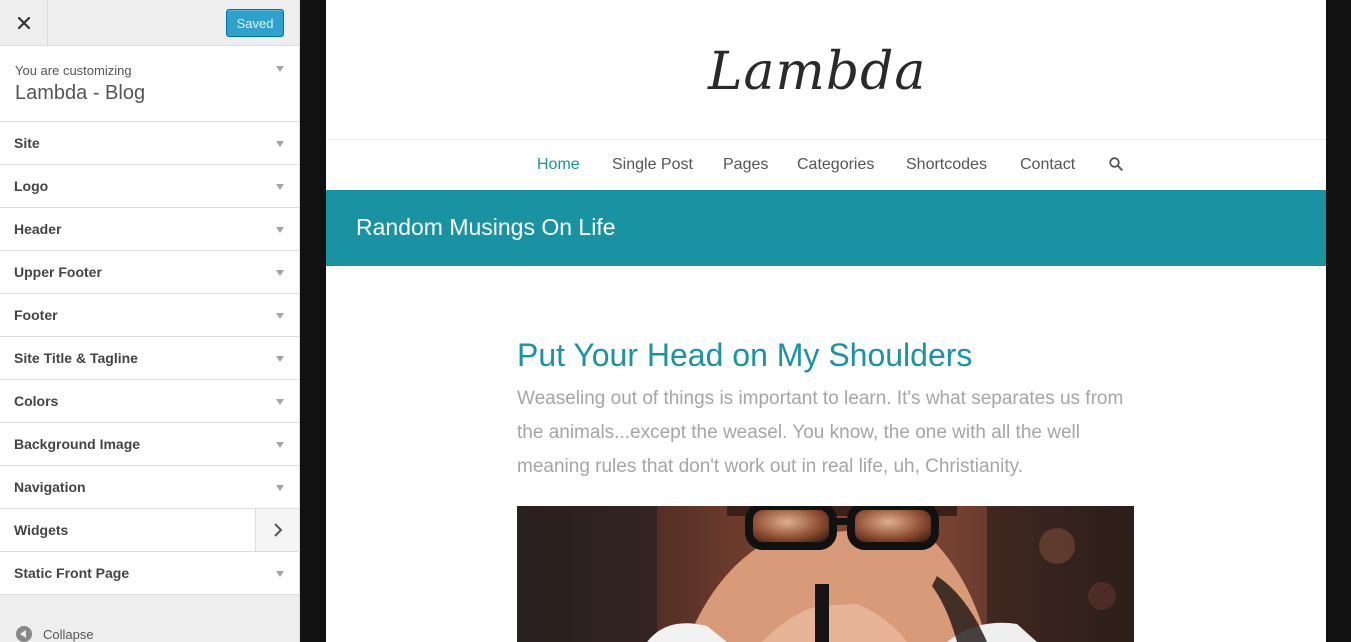 The image size is (1351, 642). I want to click on nav-item-shortcodes: Shortcodes, so click(946, 165).